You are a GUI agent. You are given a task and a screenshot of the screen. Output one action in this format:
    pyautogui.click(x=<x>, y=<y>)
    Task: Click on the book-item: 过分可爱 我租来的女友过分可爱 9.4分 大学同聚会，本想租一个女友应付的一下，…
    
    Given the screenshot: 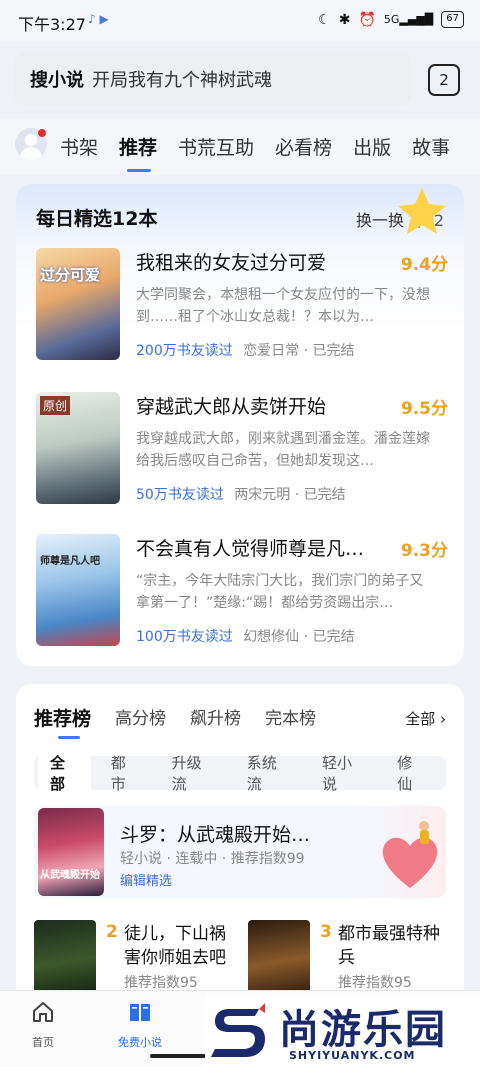 What is the action you would take?
    pyautogui.click(x=242, y=304)
    